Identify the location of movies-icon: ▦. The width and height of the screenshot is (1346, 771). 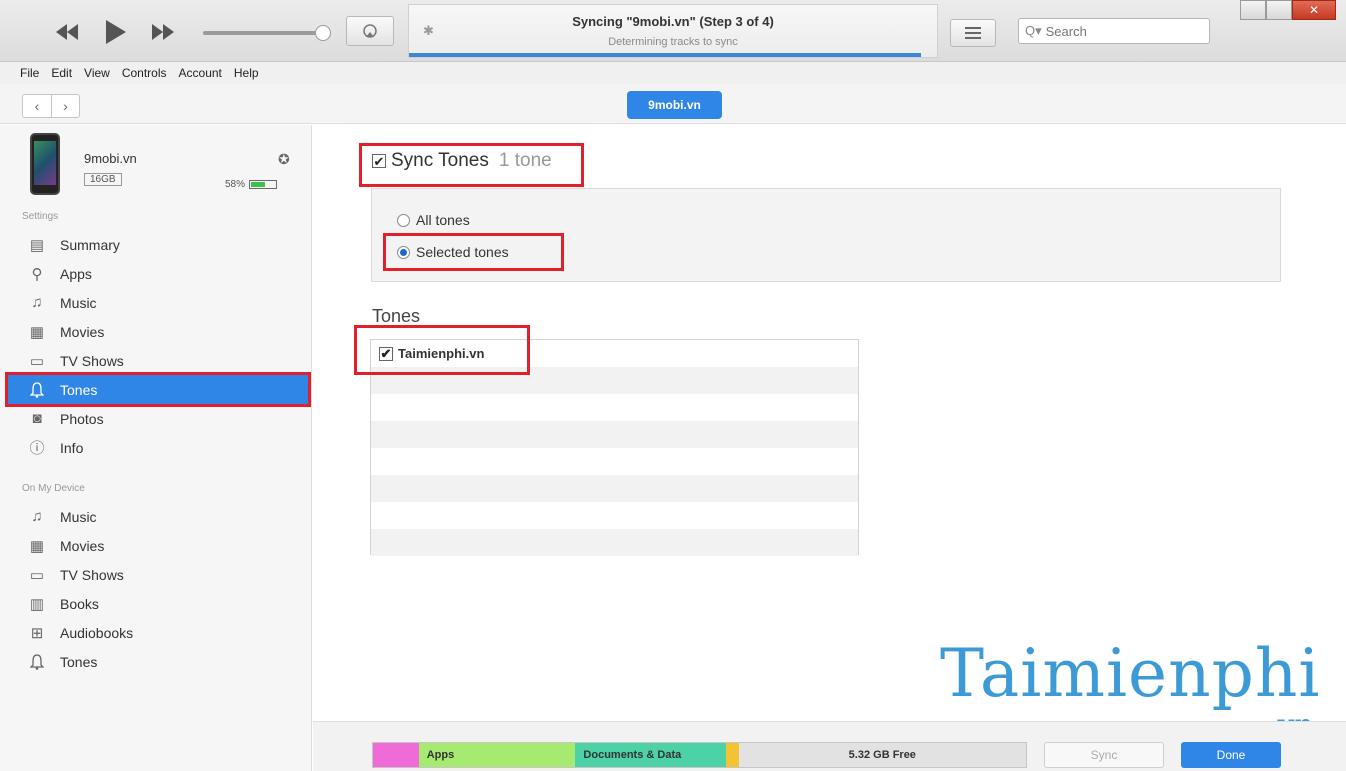
(37, 546).